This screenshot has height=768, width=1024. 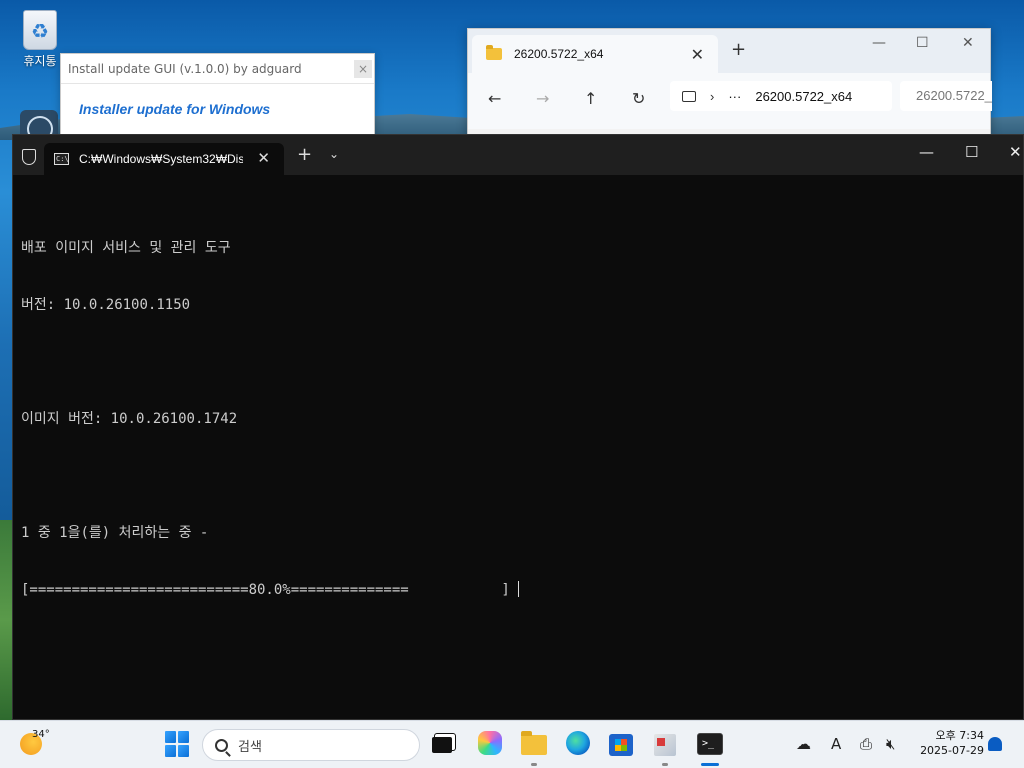 I want to click on terminal-new-tab-button: +, so click(x=304, y=154).